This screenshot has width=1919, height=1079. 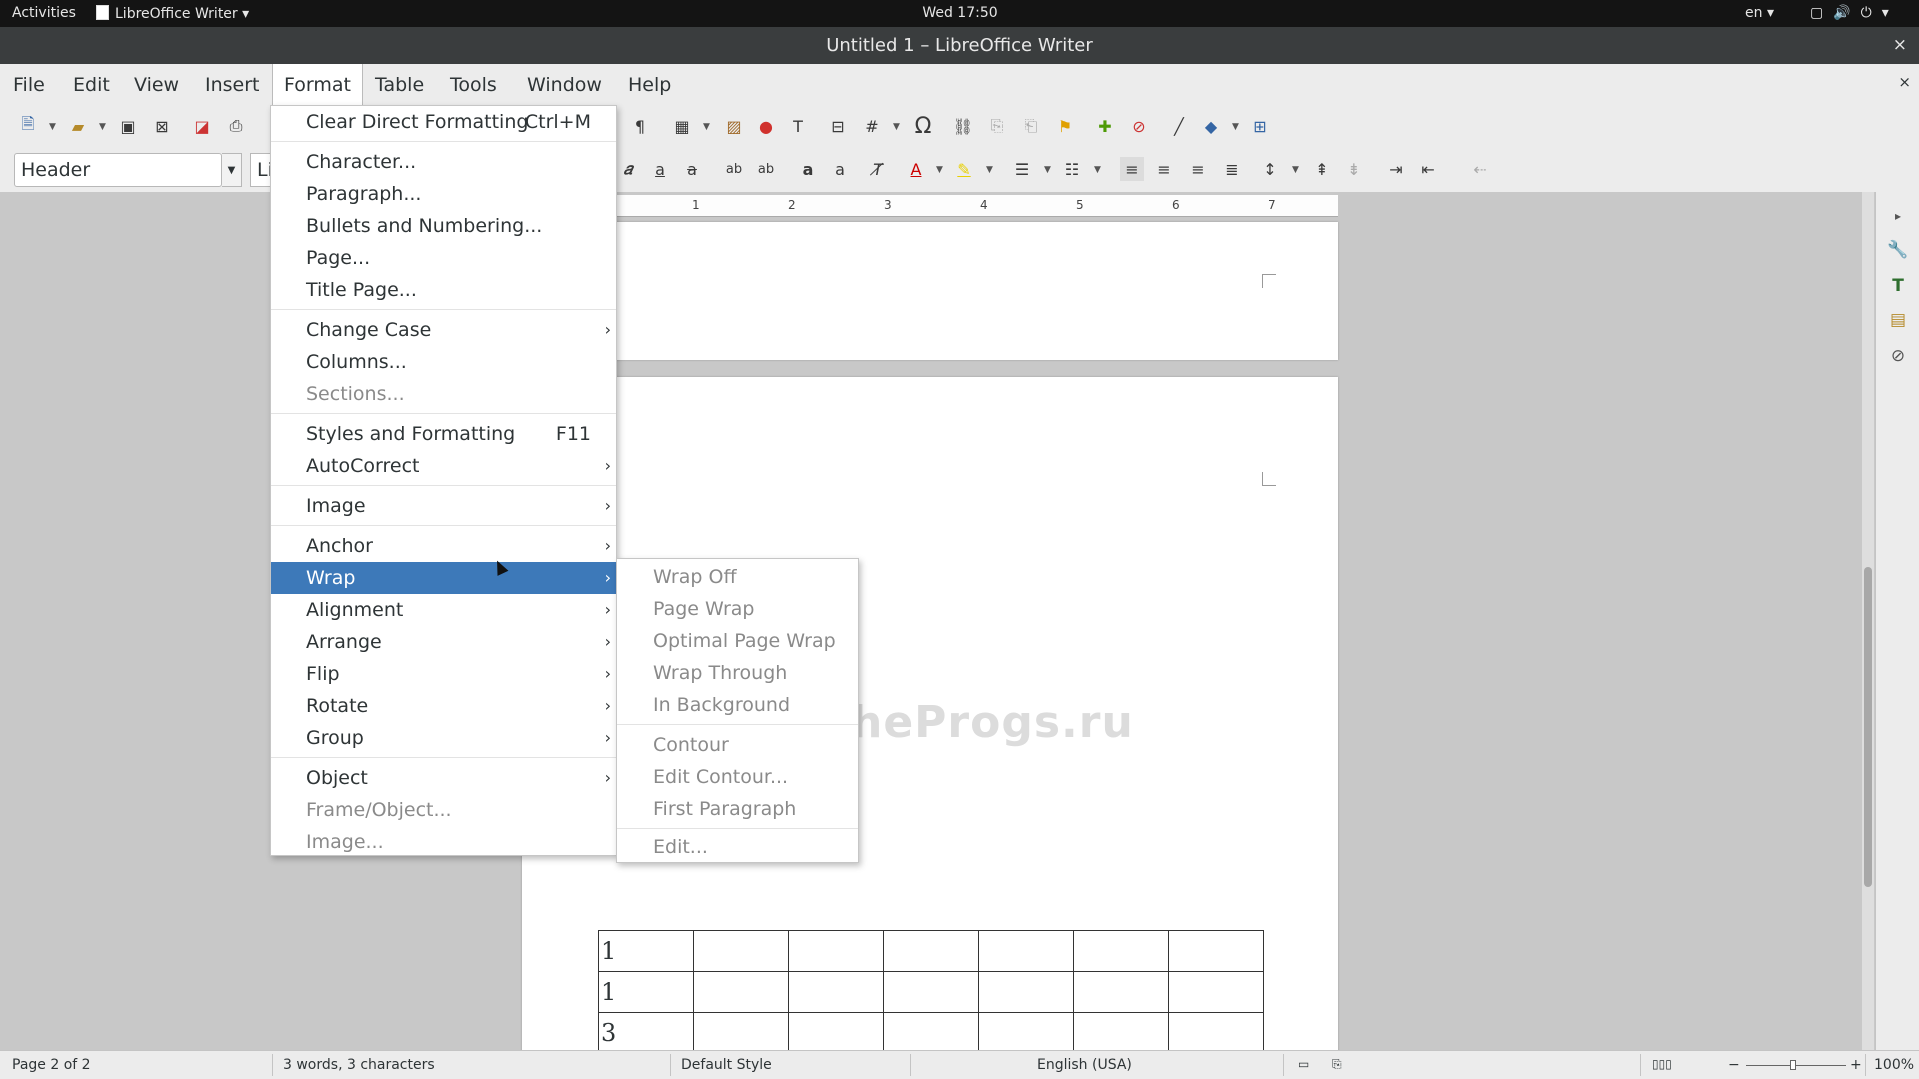 I want to click on menu-contour: Contour, so click(x=737, y=745).